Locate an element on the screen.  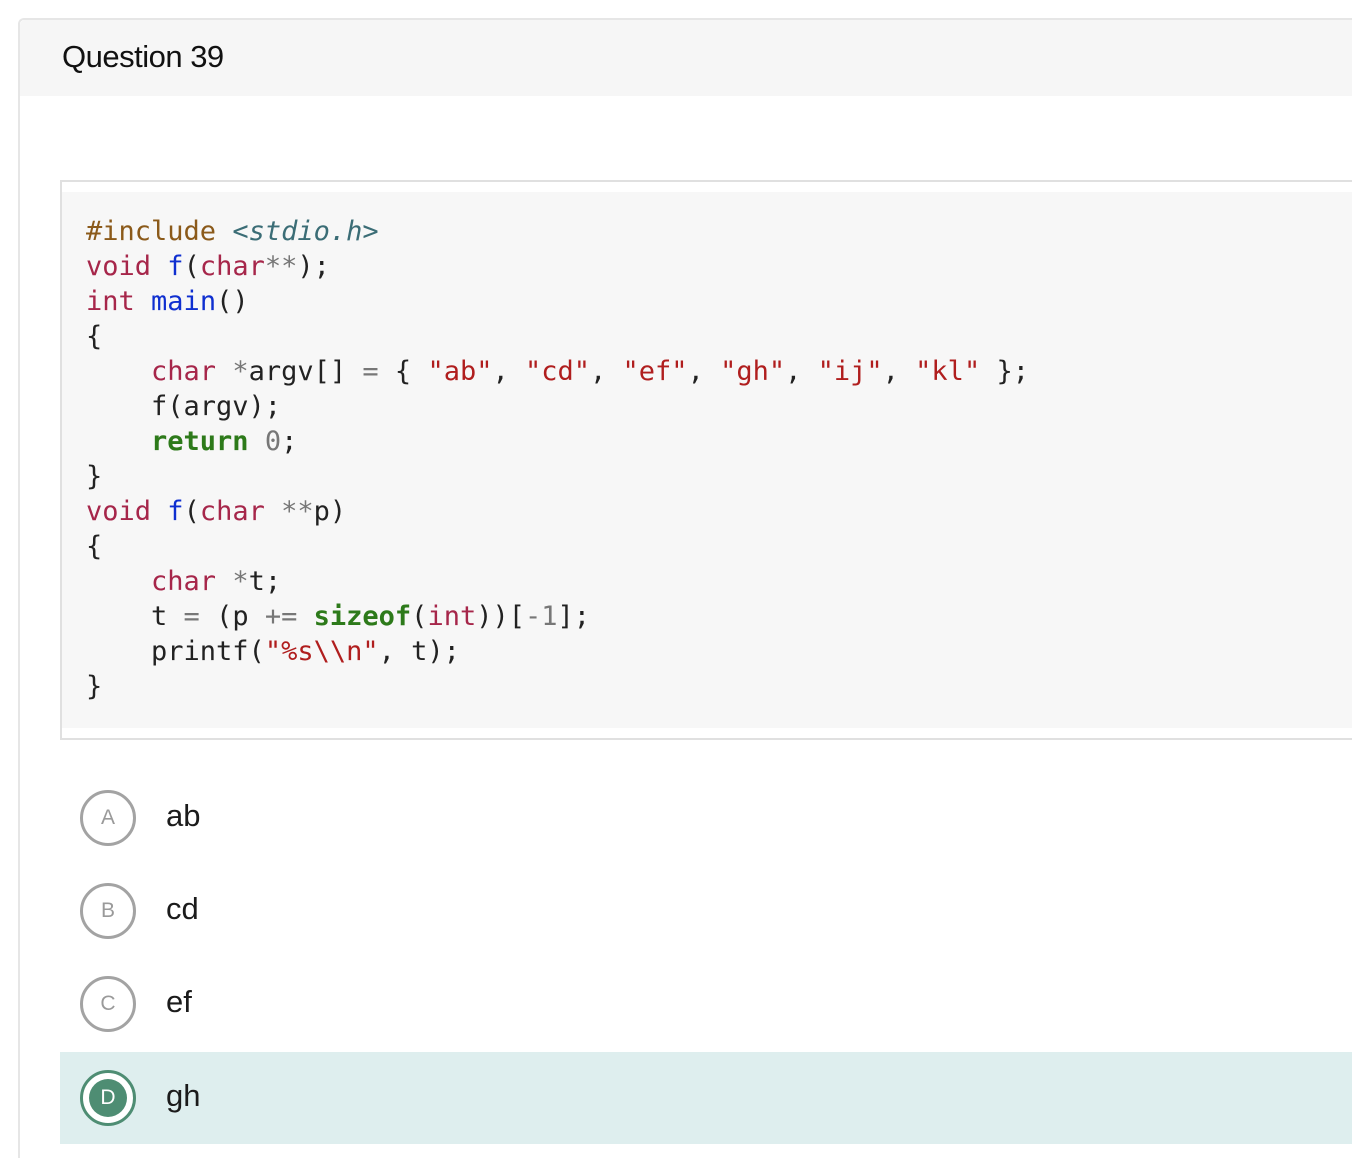
answer-option-c: Cef is located at coordinates (706, 1004).